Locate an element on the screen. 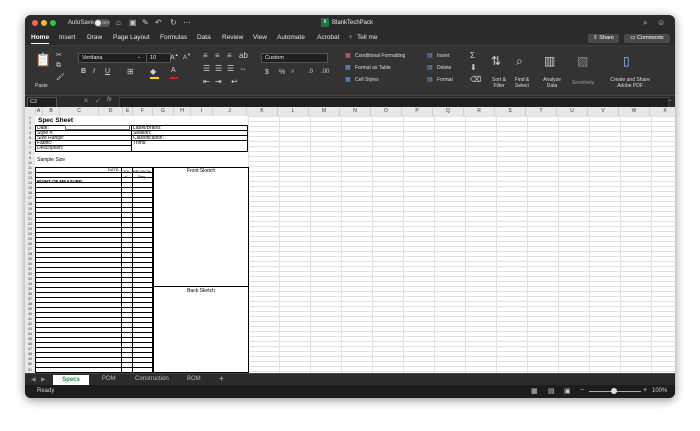 The height and width of the screenshot is (431, 700). align-bottom-icon: ≡ is located at coordinates (229, 55).